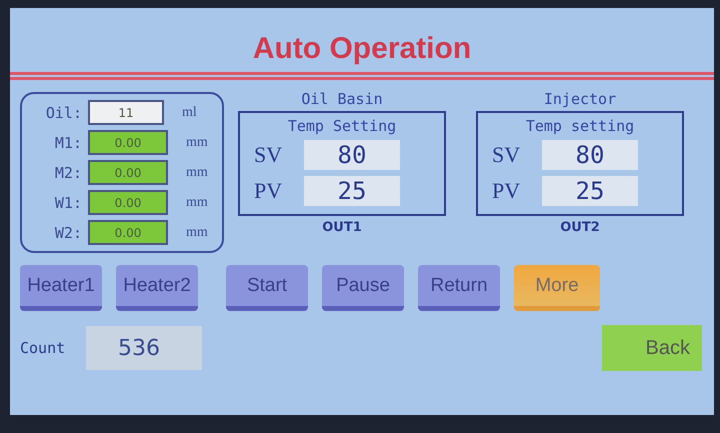  I want to click on output-label: OUT2, so click(580, 227).